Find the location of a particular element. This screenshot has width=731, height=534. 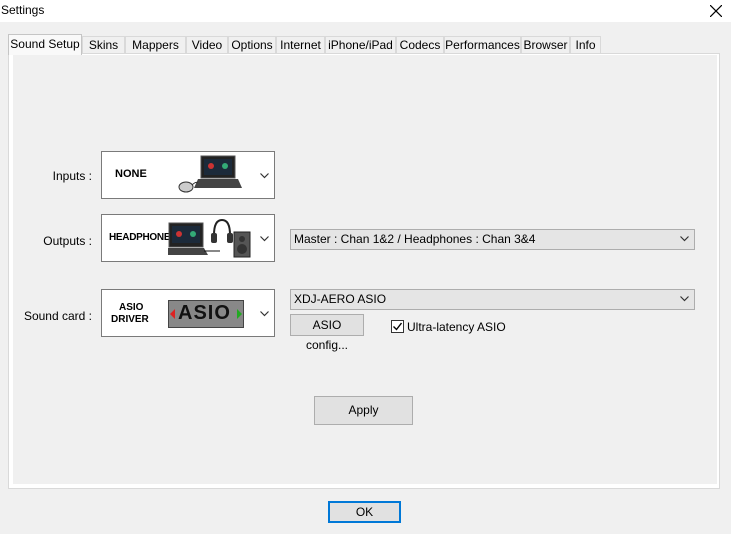

asio-logo: ASIO is located at coordinates (206, 314).